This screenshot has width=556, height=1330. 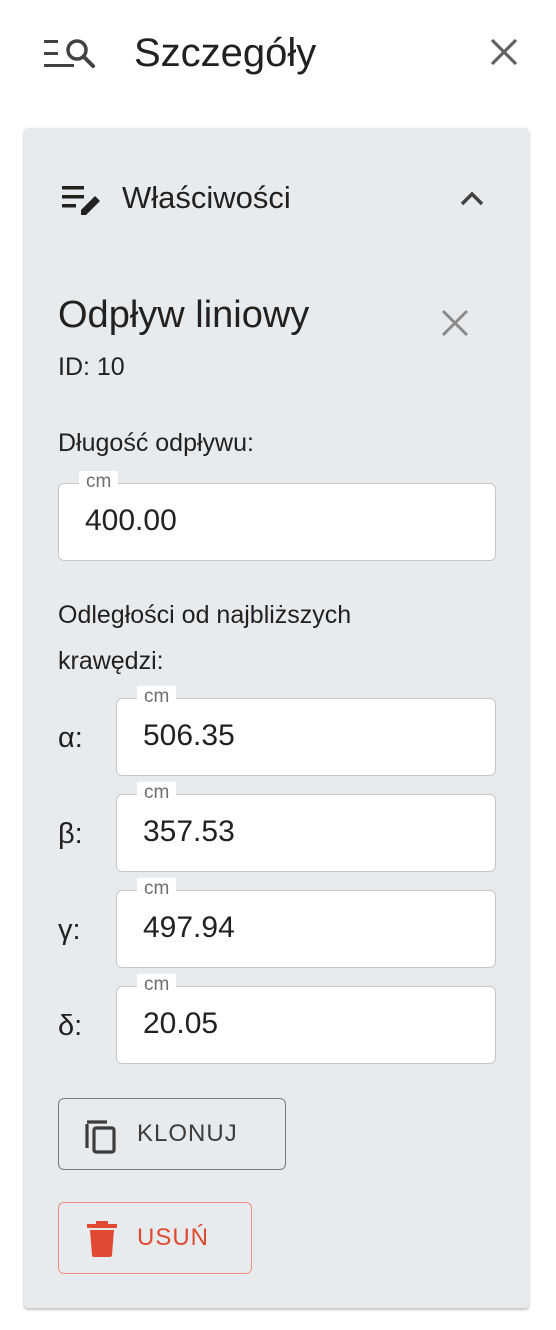 I want to click on gamma-label: γ:, so click(x=69, y=930).